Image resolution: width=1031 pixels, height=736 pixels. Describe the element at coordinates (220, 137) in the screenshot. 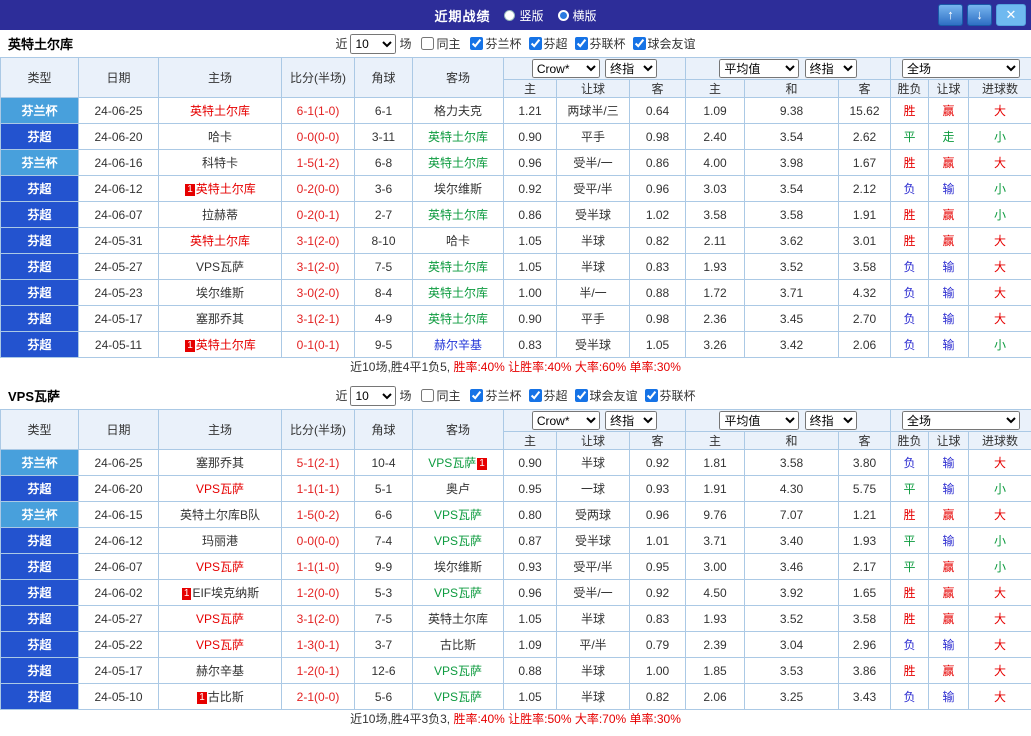

I see `home-team-link: 哈卡` at that location.